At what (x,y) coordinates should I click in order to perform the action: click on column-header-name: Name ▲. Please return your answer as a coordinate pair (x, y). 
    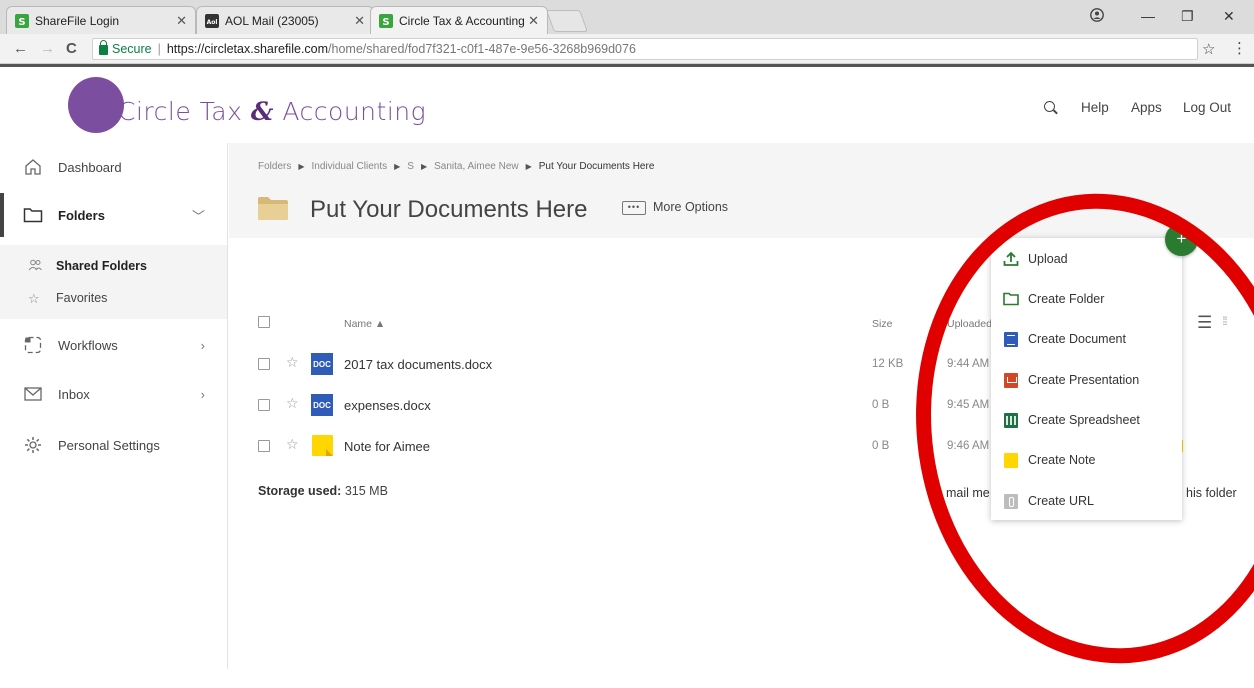
    Looking at the image, I should click on (364, 324).